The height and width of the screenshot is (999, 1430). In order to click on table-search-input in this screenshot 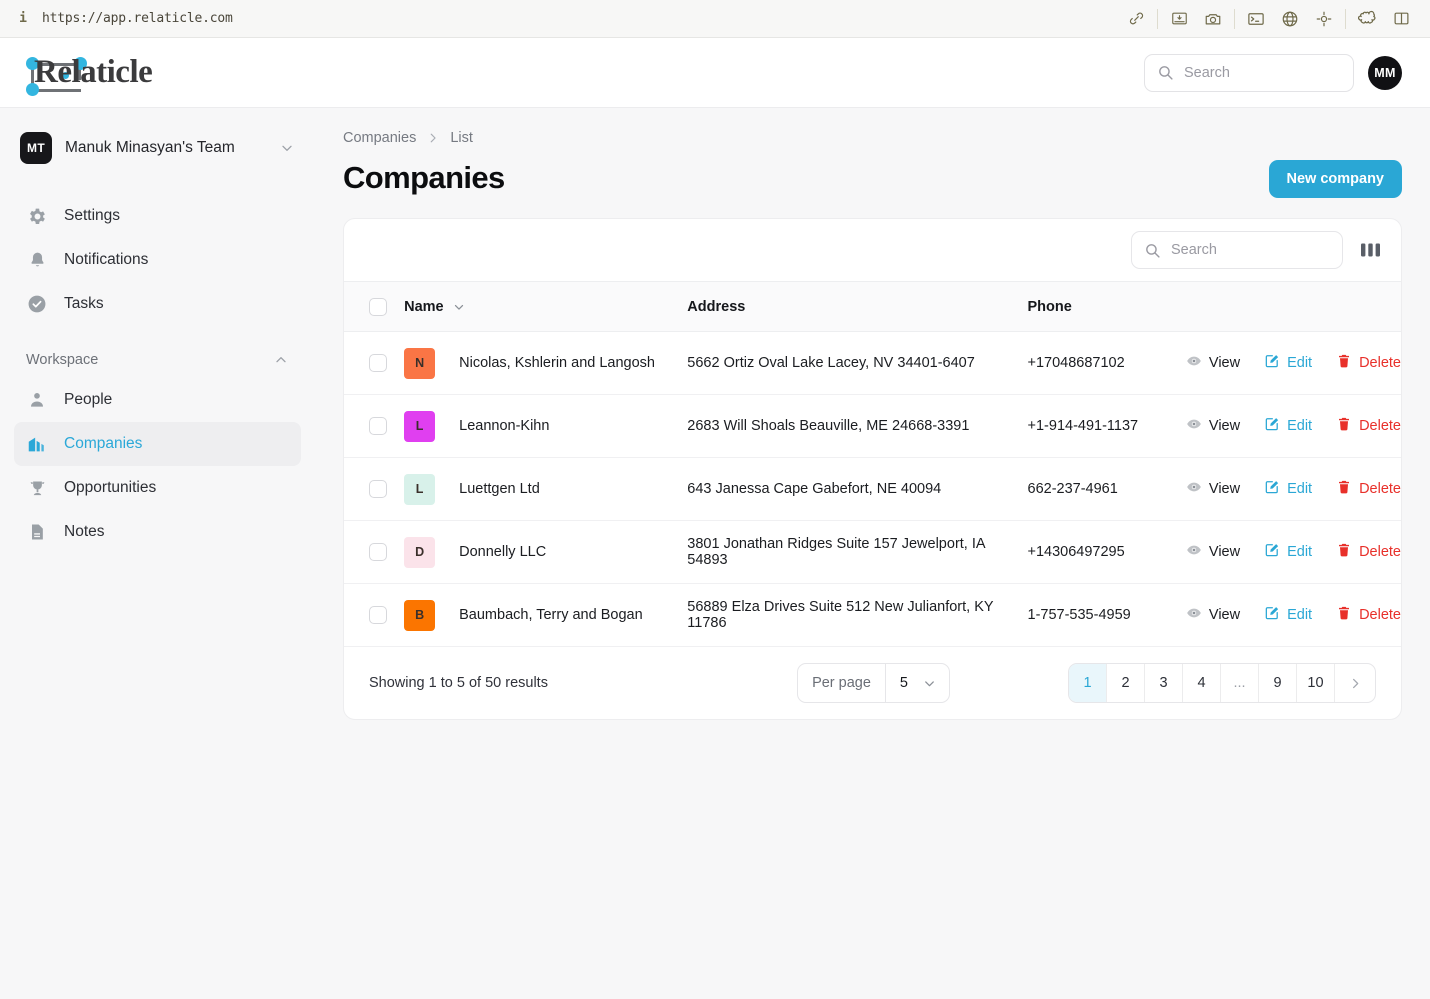, I will do `click(1250, 250)`.